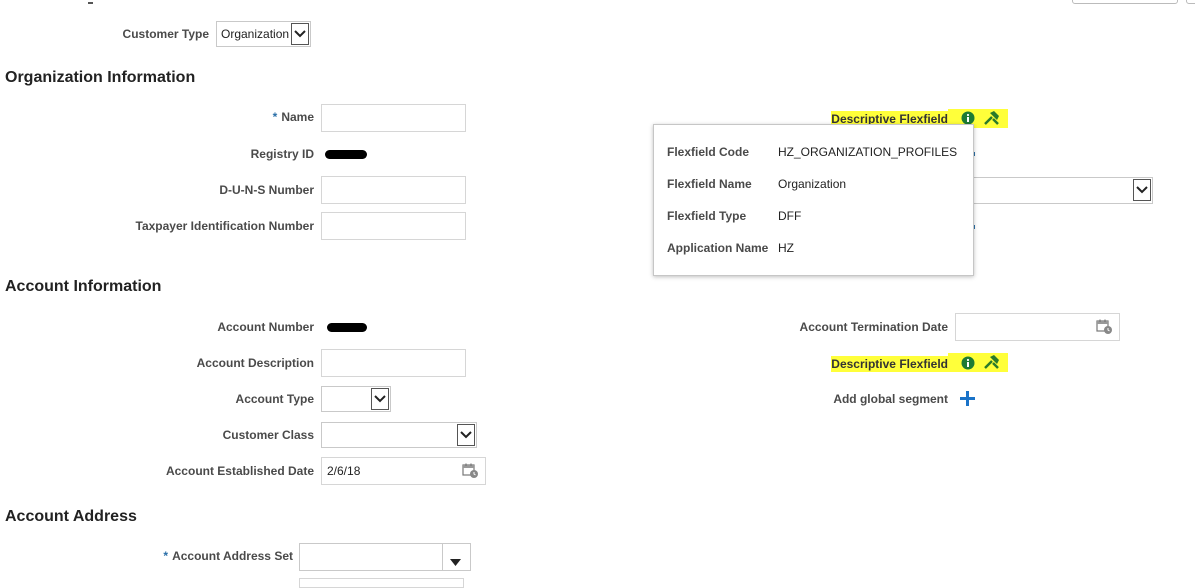  What do you see at coordinates (344, 471) in the screenshot?
I see `account-established-date-value: 2/6/18` at bounding box center [344, 471].